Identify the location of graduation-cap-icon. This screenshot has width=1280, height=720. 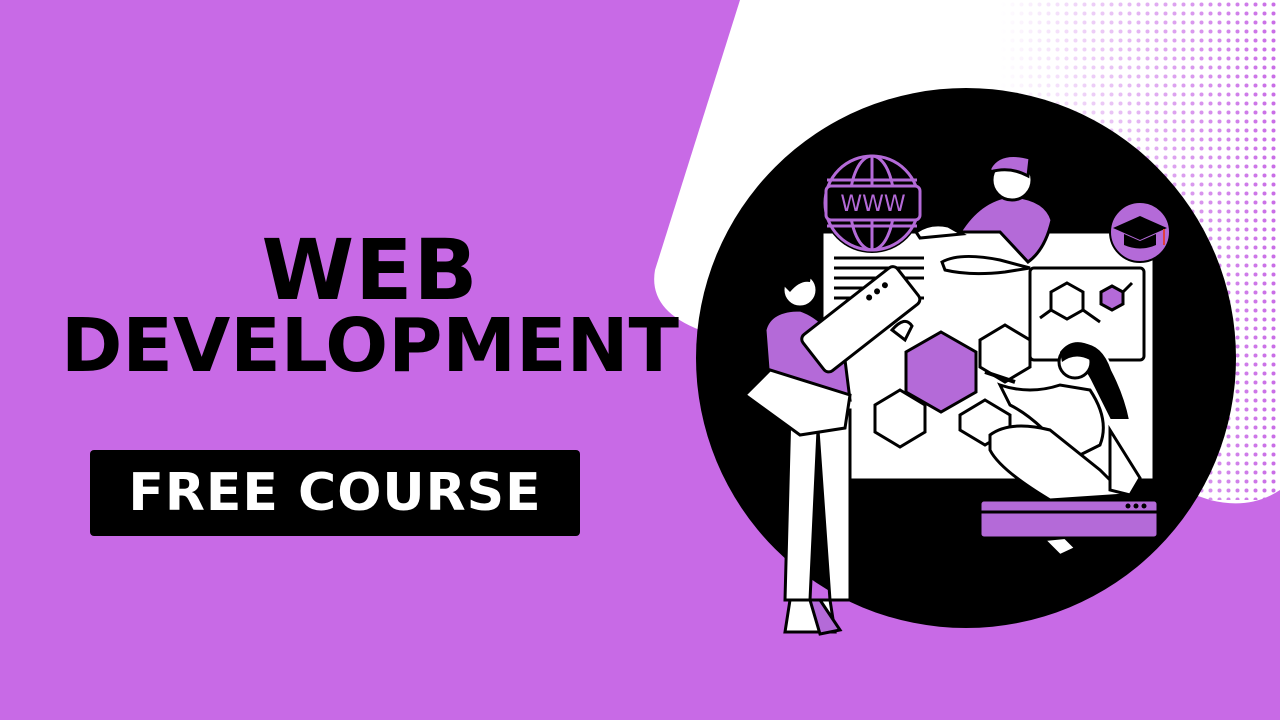
(1140, 232).